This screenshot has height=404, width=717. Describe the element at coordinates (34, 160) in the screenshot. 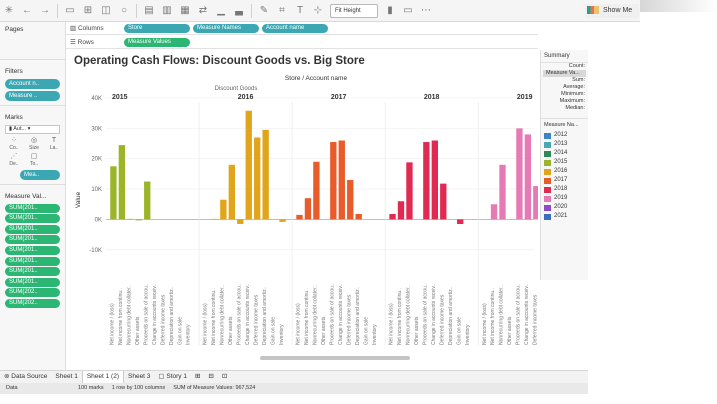

I see `tooltip-button: ▢ To..` at that location.